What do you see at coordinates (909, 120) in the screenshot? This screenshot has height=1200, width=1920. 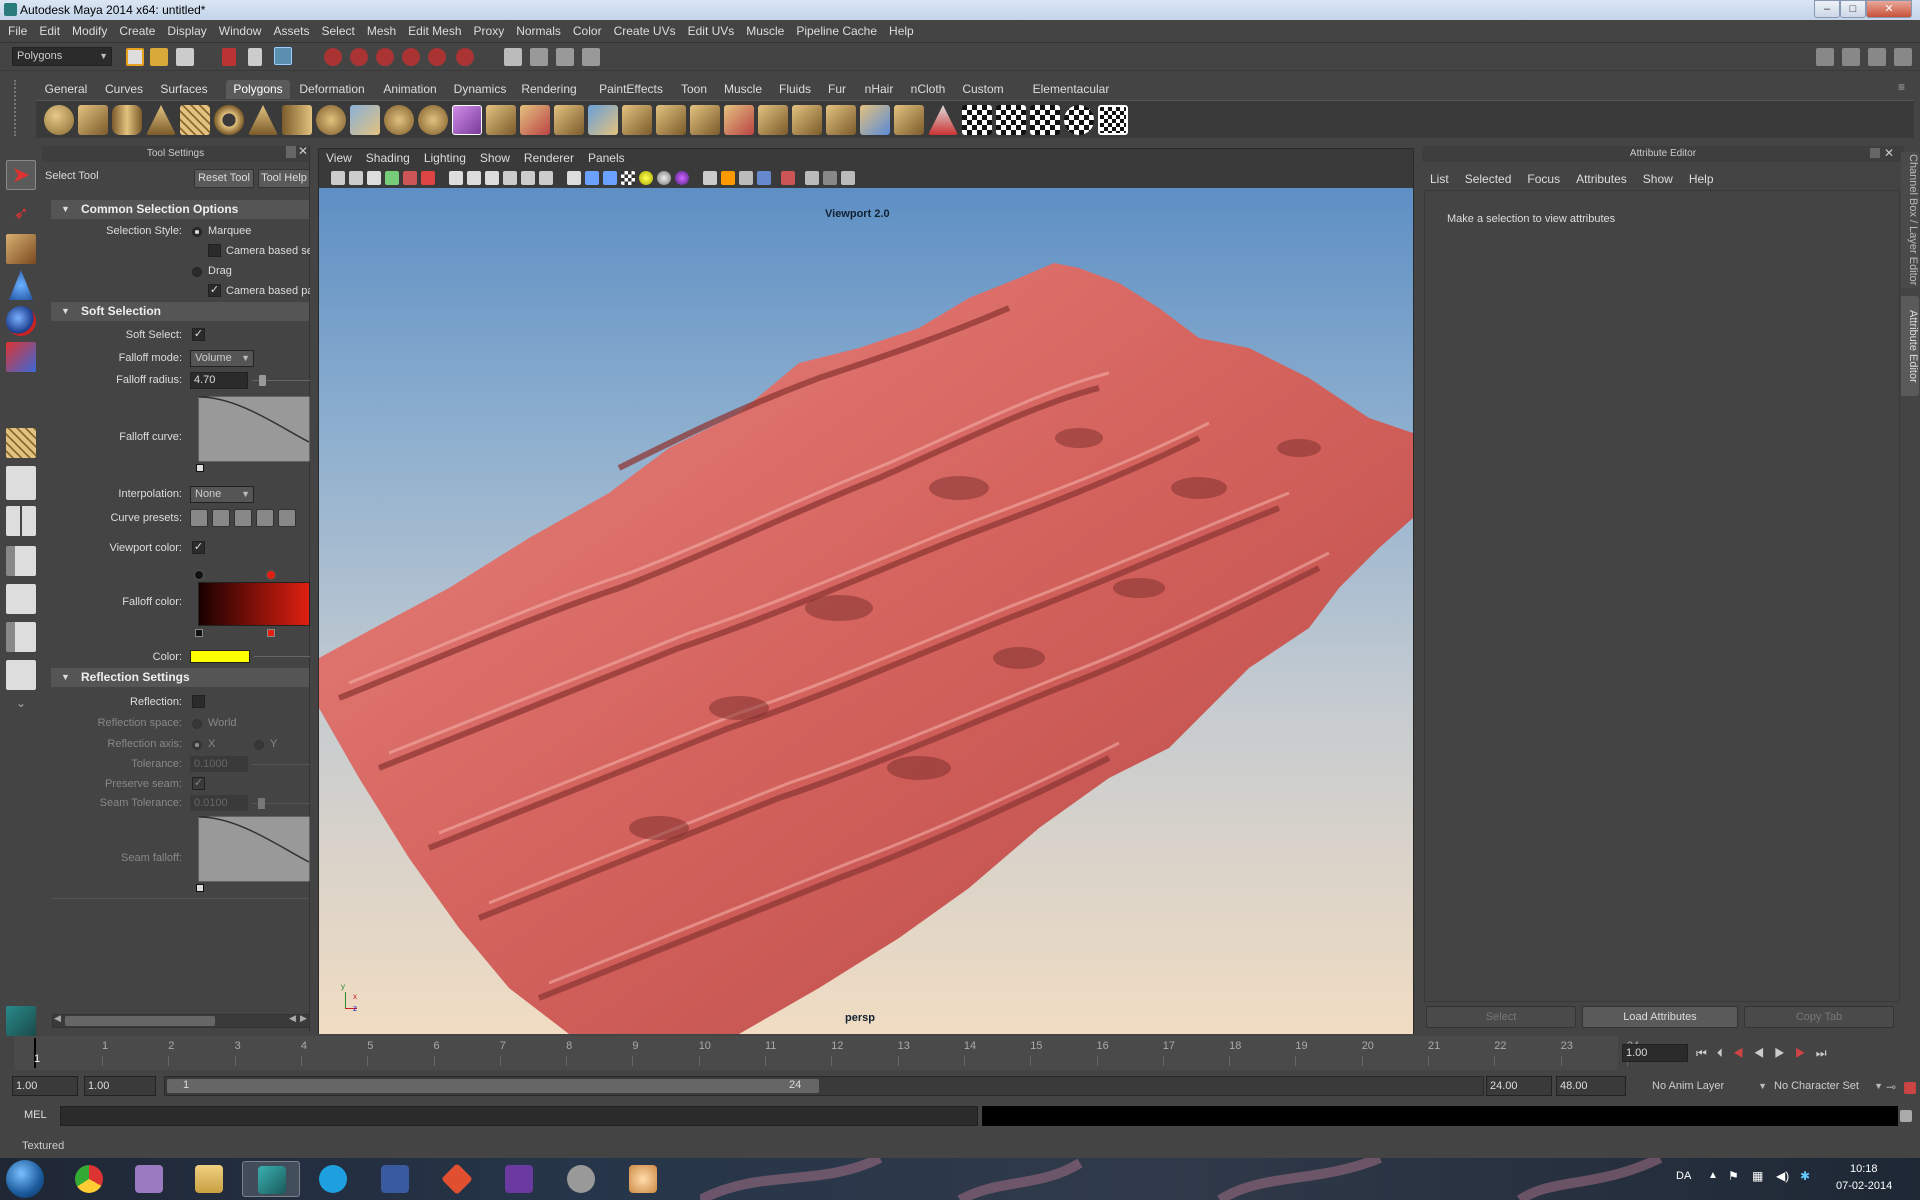 I see `uv-editor-icon` at bounding box center [909, 120].